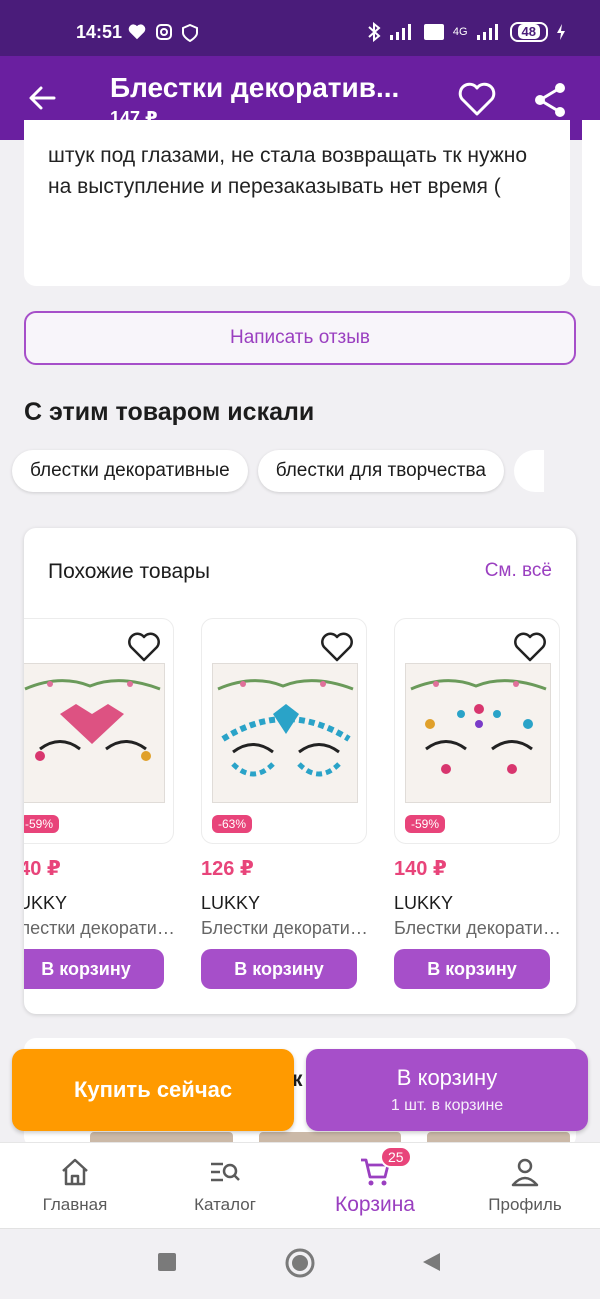 Image resolution: width=600 pixels, height=1299 pixels. I want to click on network-type: 4G, so click(460, 32).